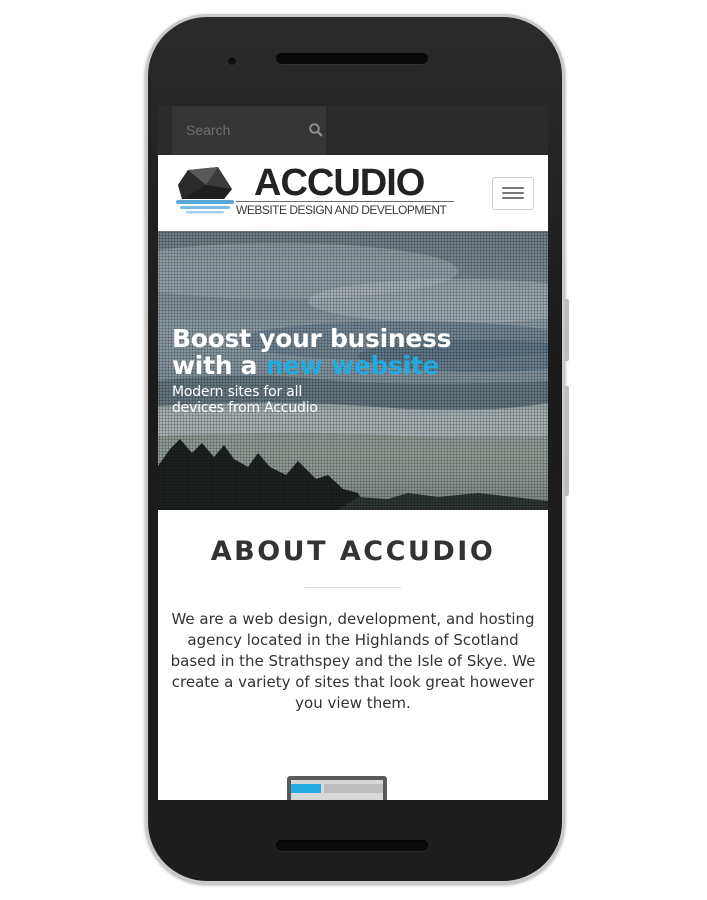 The width and height of the screenshot is (707, 900). I want to click on device-illustration-accent-bar, so click(306, 788).